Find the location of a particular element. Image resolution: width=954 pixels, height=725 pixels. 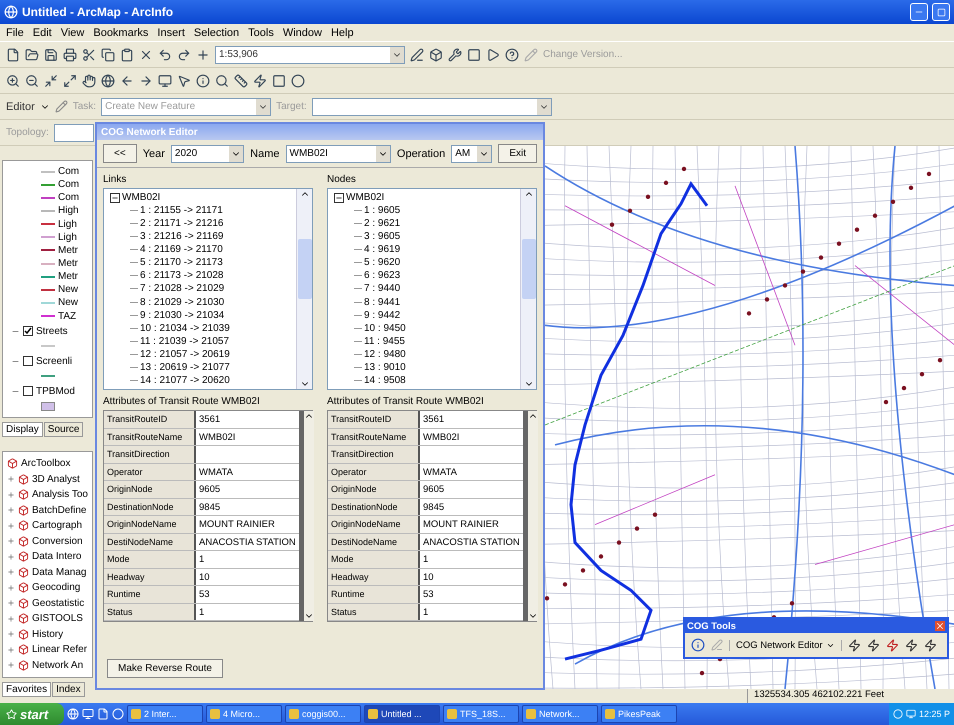

field-value: 9845 is located at coordinates (471, 506).